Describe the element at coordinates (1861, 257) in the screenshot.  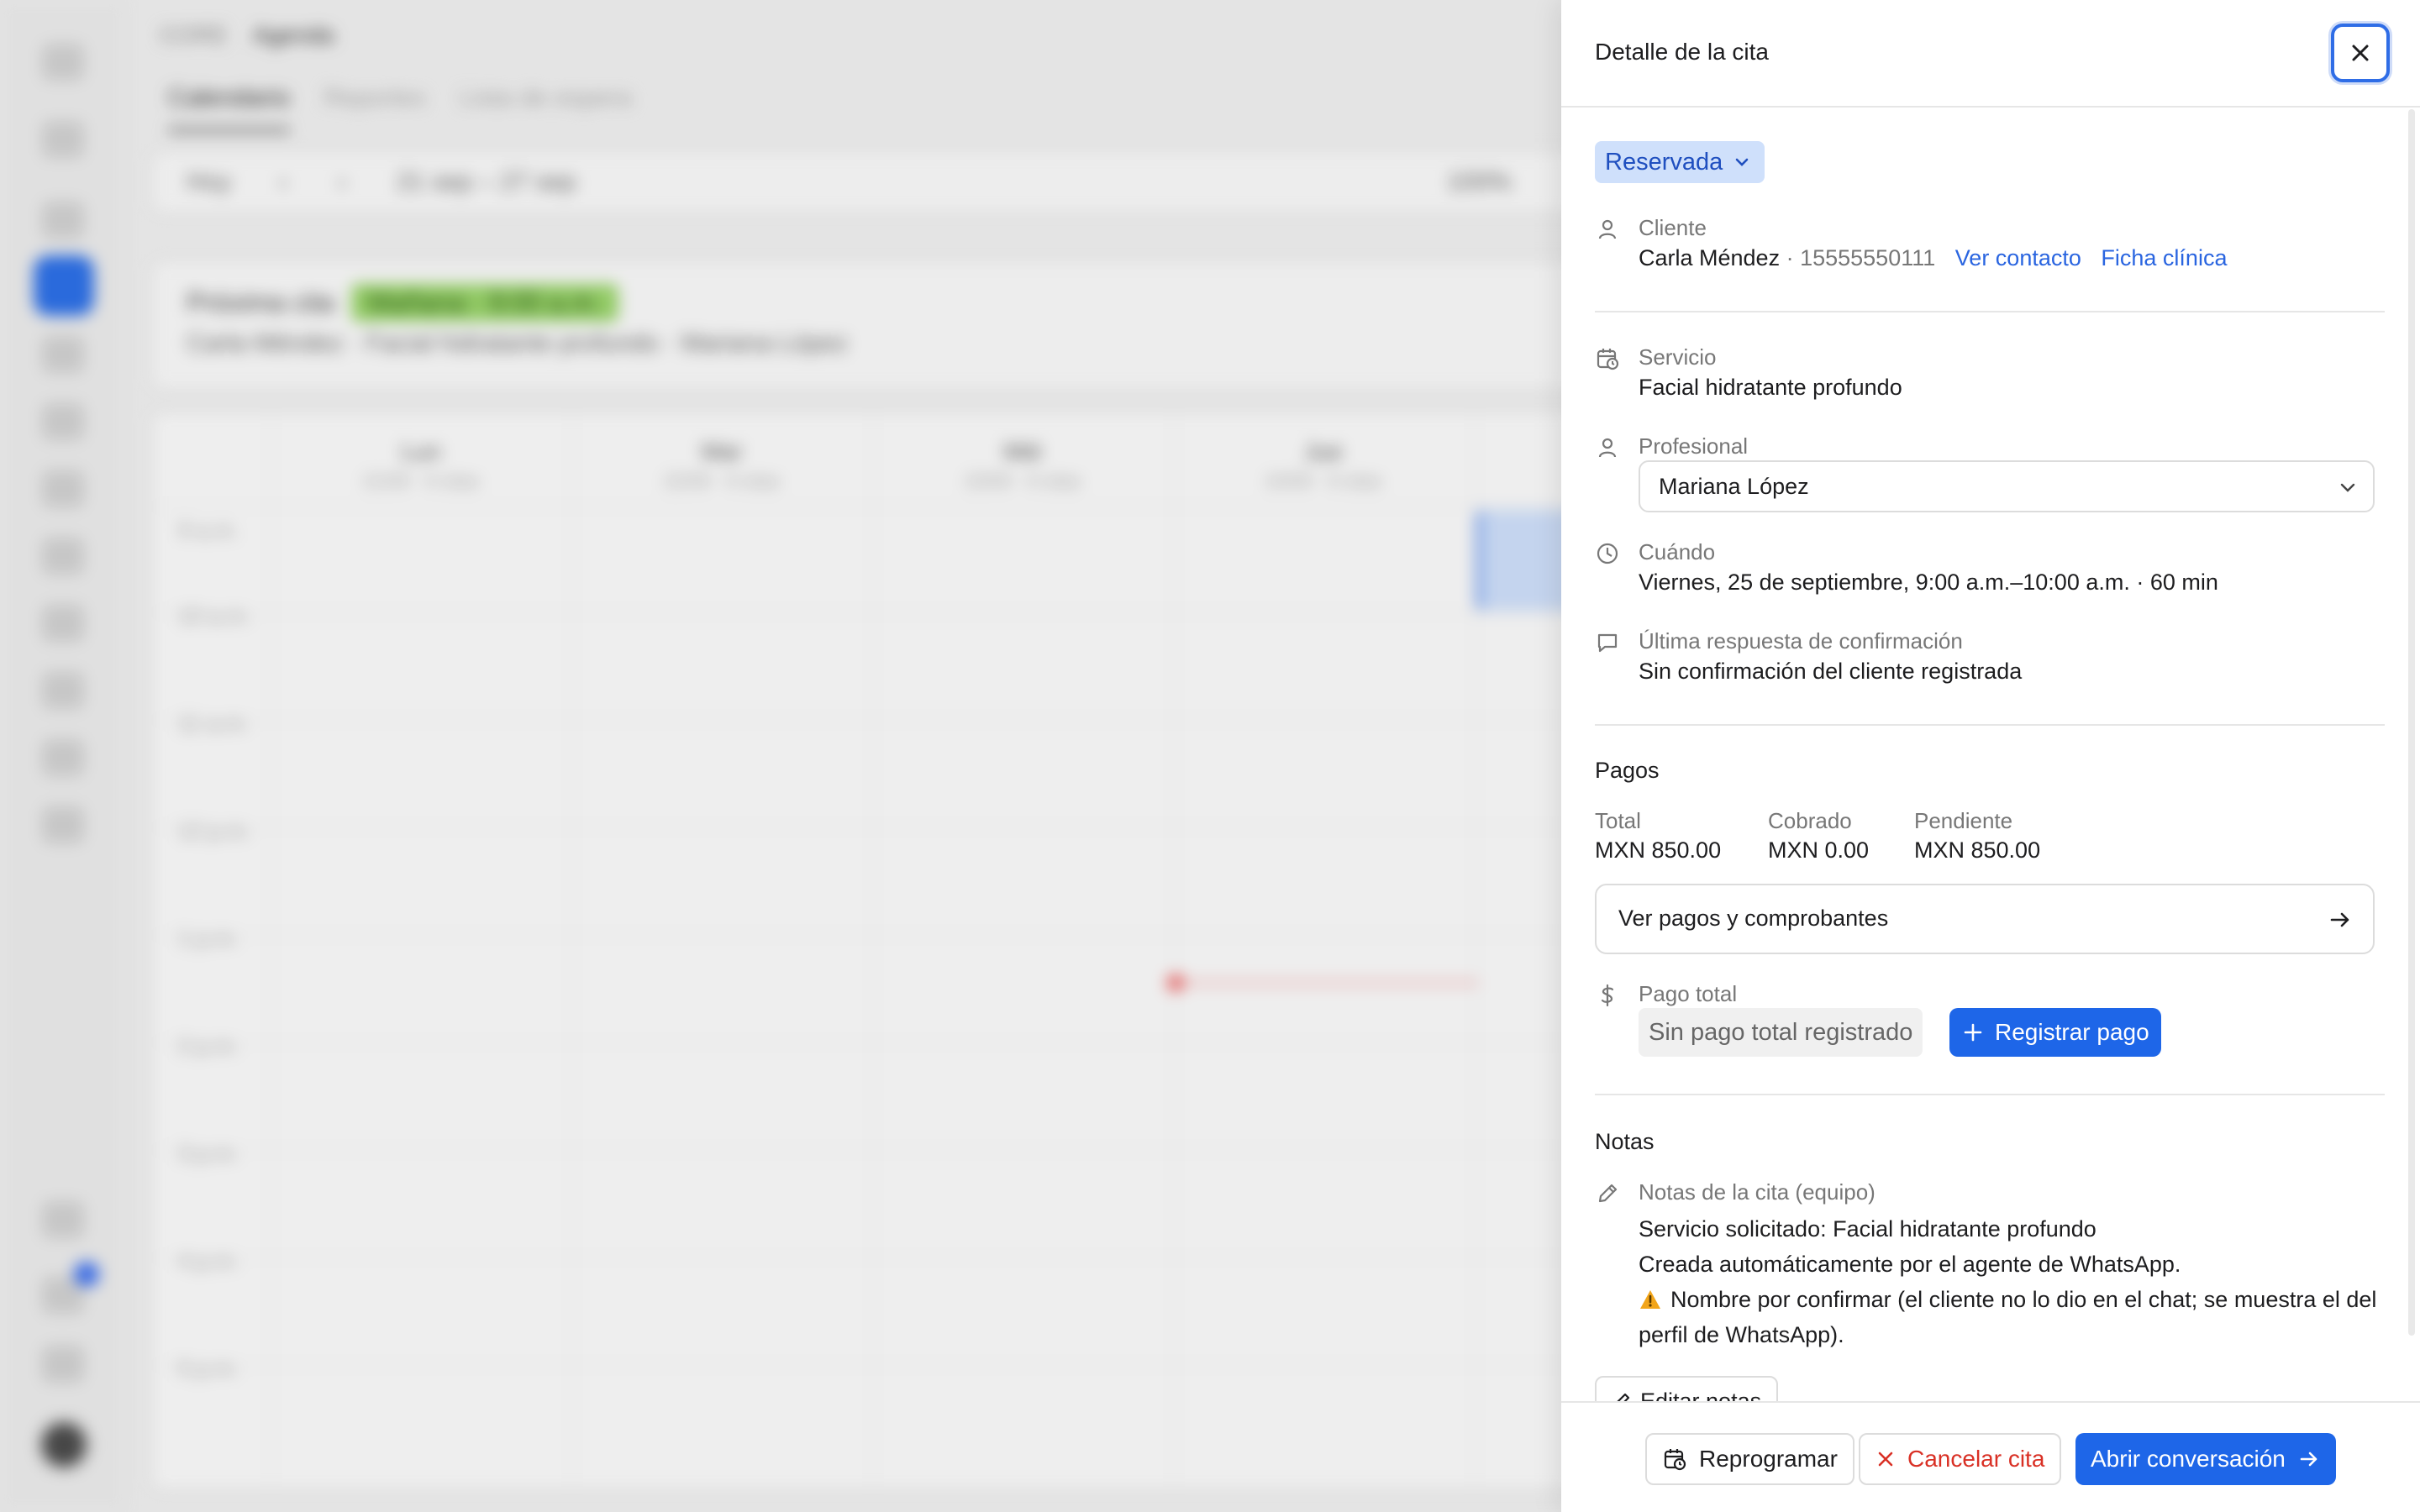
I see `client-phone: · 15555550111` at that location.